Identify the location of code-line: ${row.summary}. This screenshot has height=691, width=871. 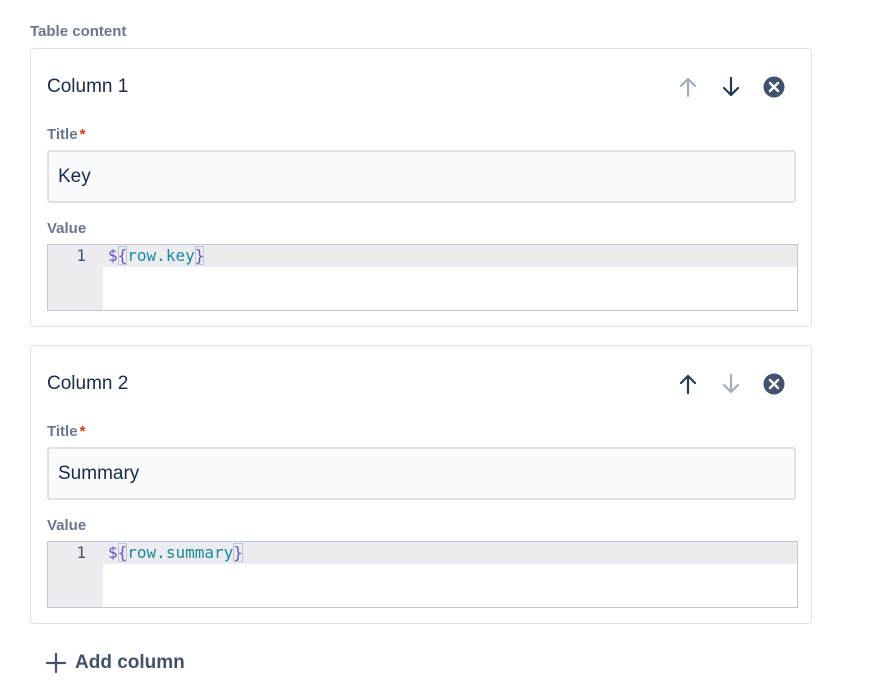
(175, 553).